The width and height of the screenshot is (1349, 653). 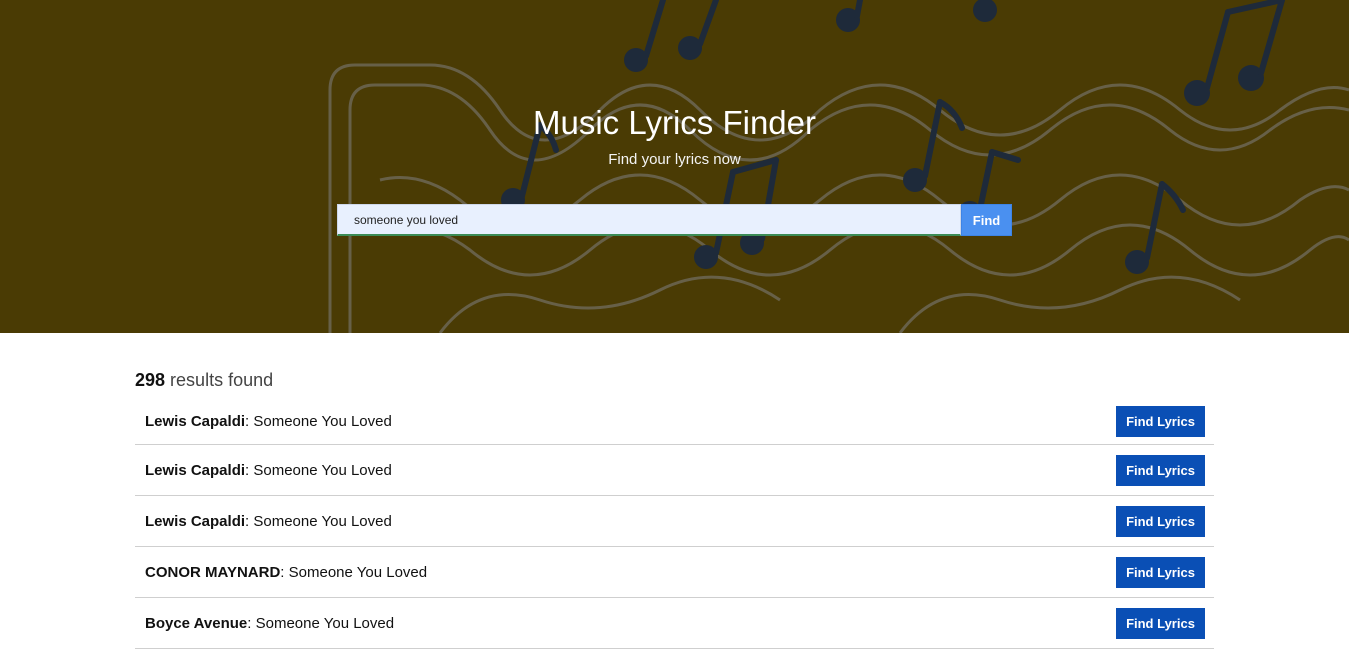 I want to click on song-info: CONOR MAYNARD: Someone You Loved, so click(x=286, y=572).